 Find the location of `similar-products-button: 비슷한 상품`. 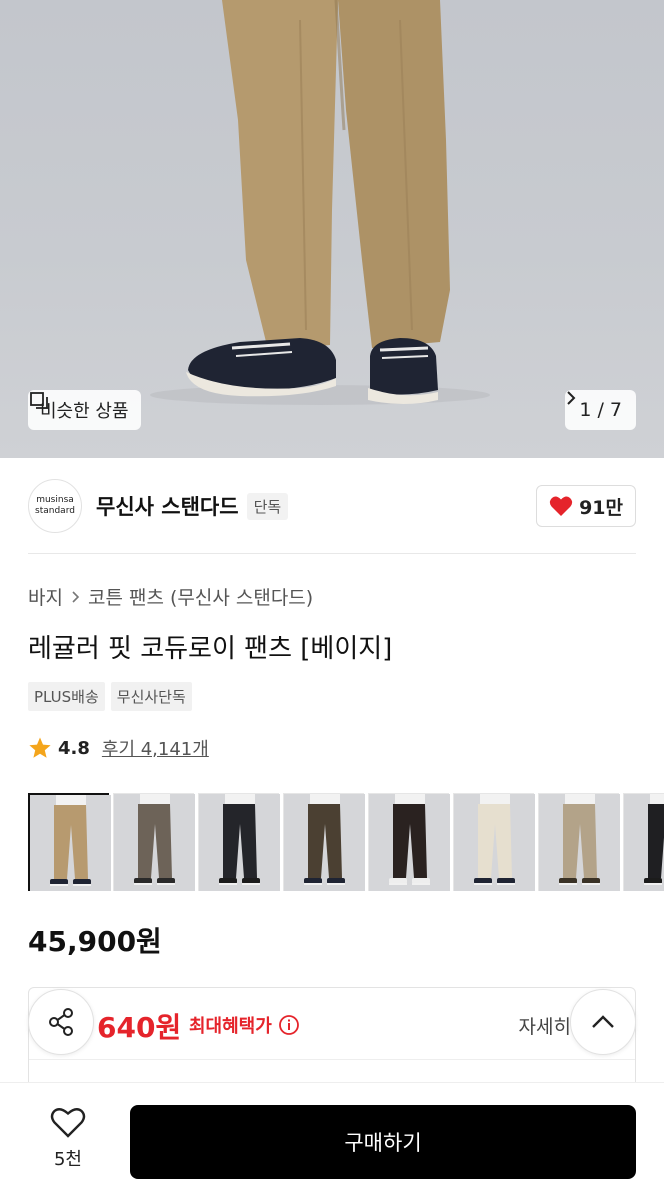

similar-products-button: 비슷한 상품 is located at coordinates (84, 410).